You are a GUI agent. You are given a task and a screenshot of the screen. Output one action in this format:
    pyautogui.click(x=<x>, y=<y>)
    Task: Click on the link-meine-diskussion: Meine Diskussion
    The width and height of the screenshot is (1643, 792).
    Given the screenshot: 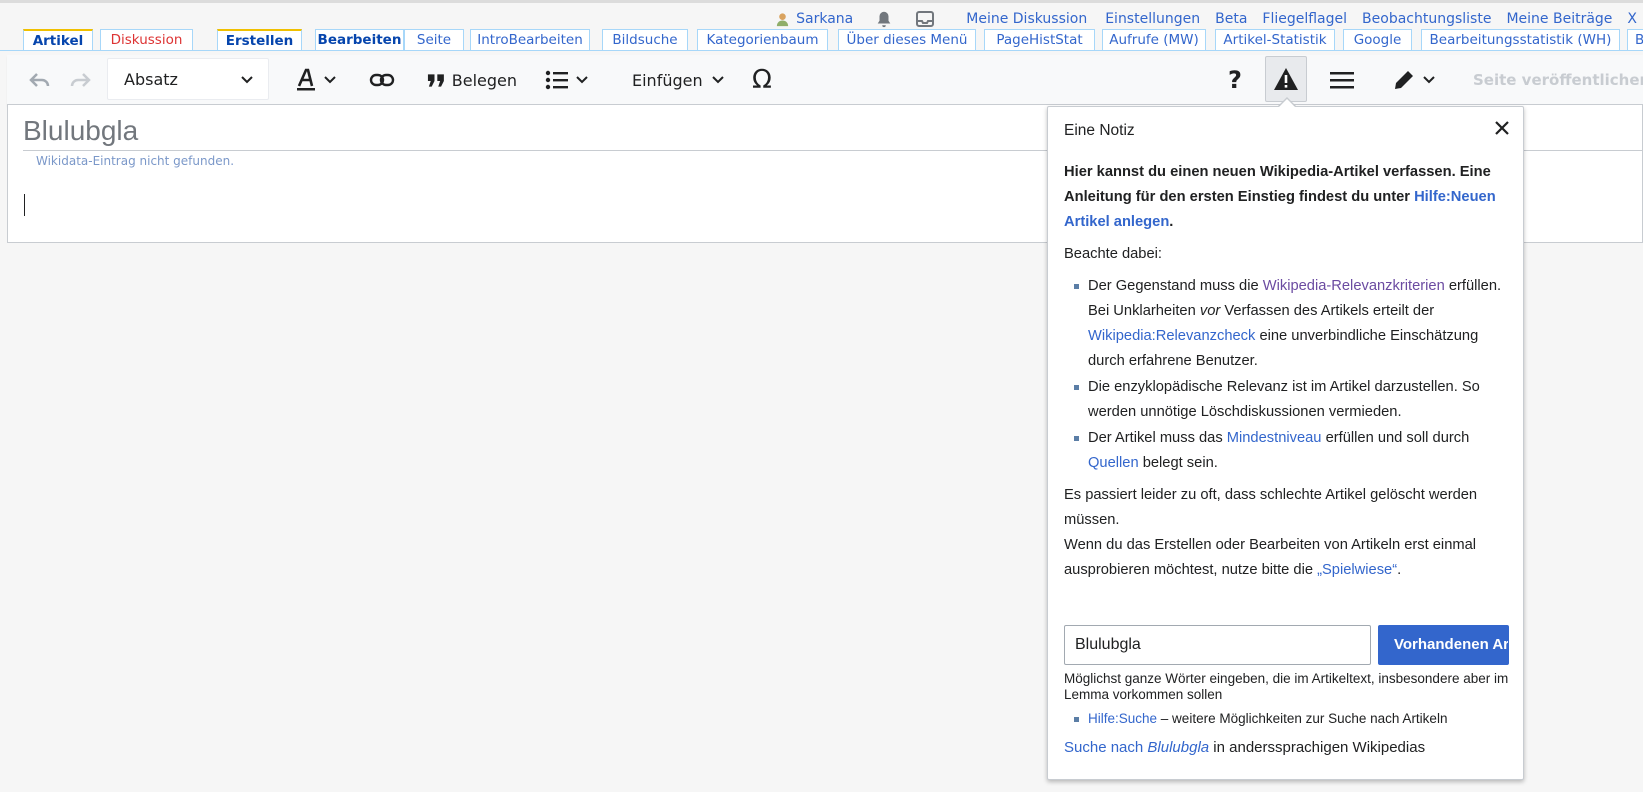 What is the action you would take?
    pyautogui.click(x=1026, y=19)
    